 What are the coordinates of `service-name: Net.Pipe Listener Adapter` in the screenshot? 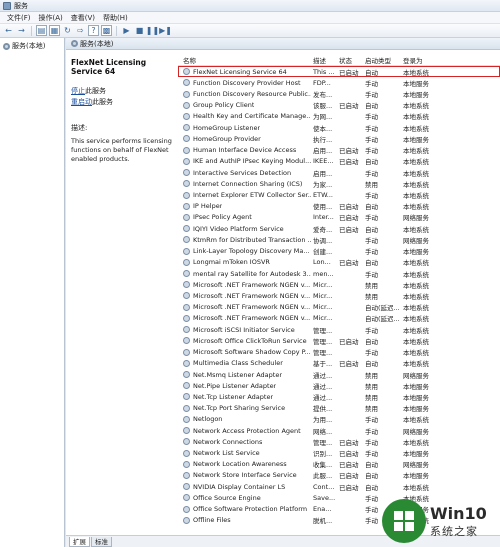 It's located at (235, 385).